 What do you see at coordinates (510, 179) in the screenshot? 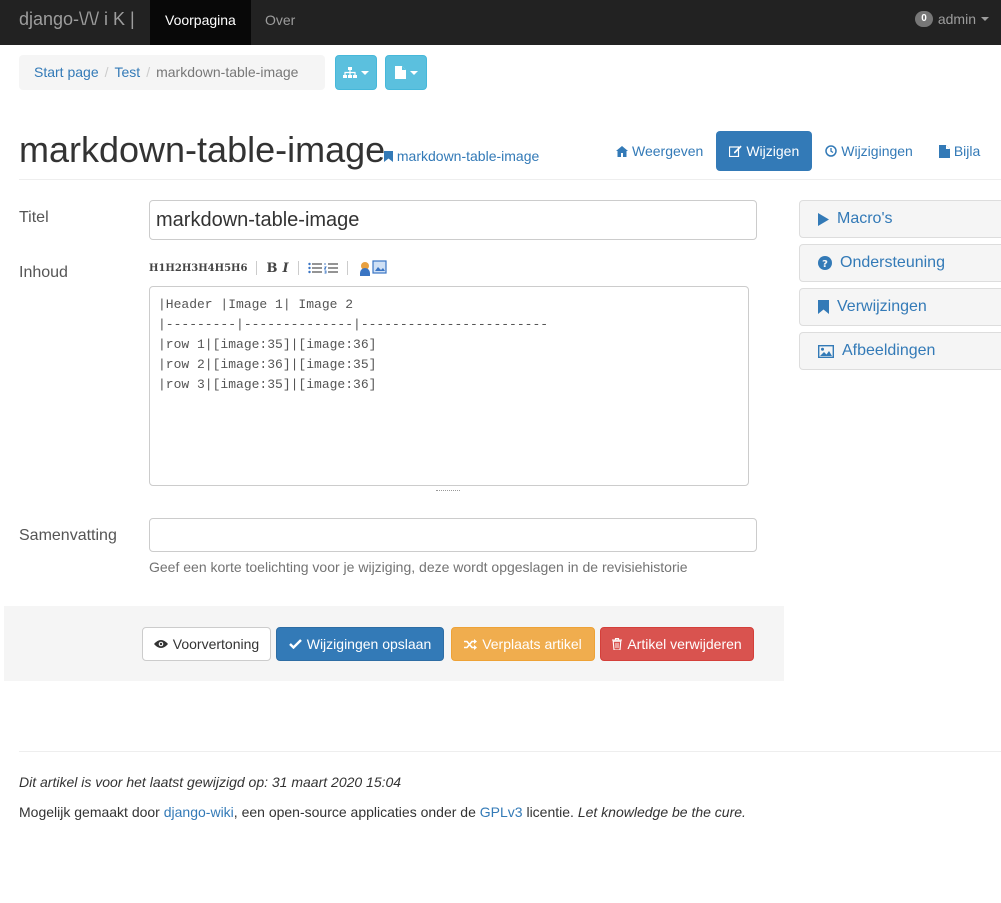
I see `title-divider` at bounding box center [510, 179].